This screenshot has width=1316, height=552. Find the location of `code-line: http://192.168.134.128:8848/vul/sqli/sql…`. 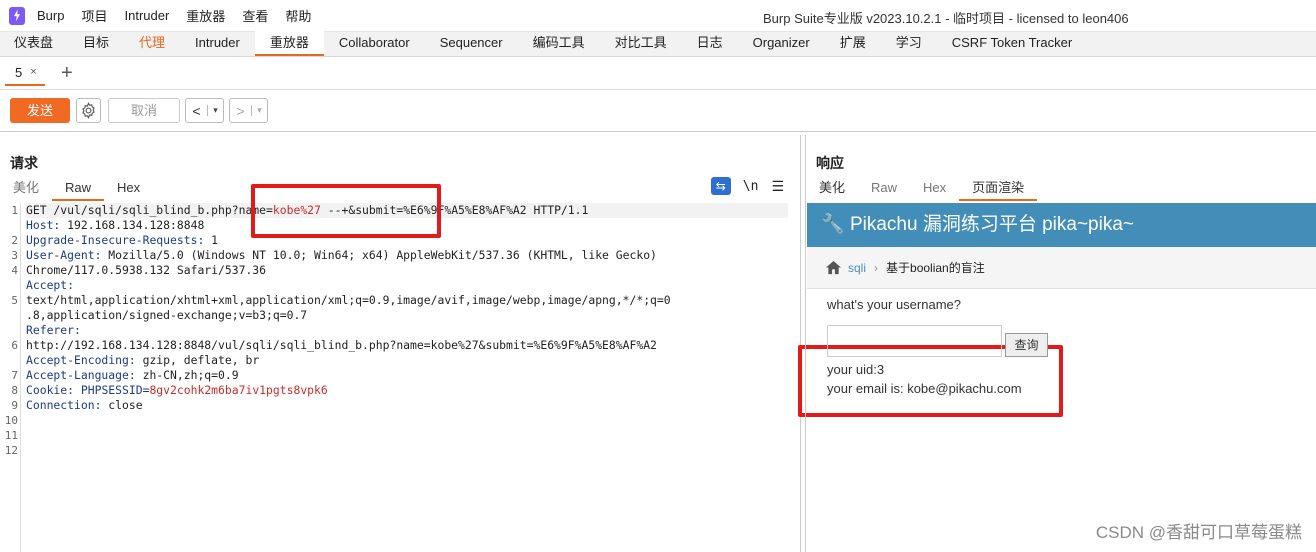

code-line: http://192.168.134.128:8848/vul/sqli/sql… is located at coordinates (407, 345).